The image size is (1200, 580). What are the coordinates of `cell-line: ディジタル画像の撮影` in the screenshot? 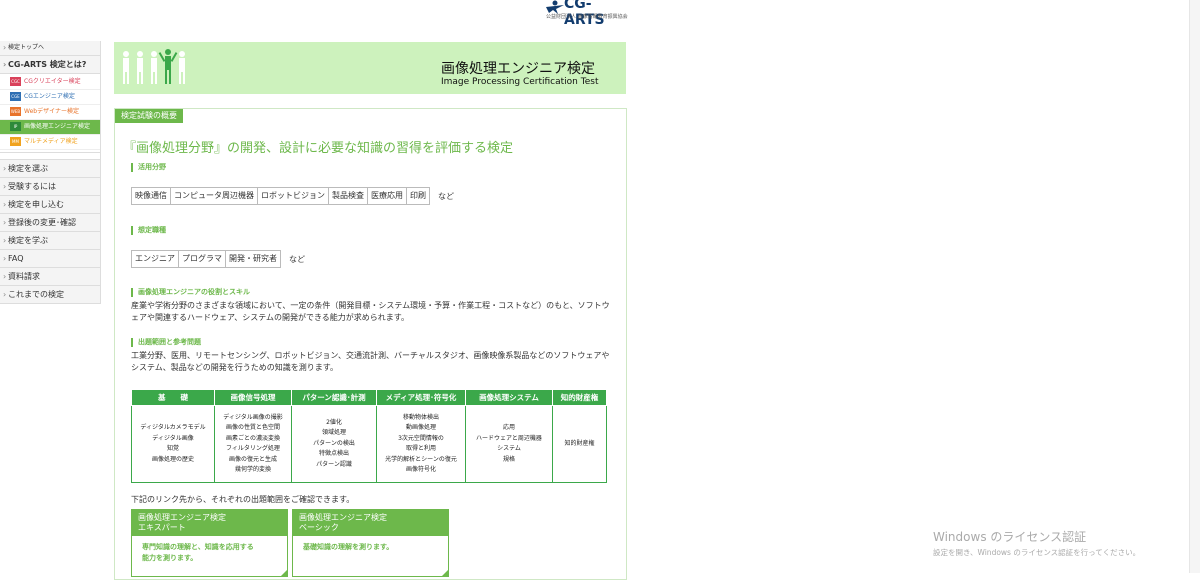 It's located at (253, 417).